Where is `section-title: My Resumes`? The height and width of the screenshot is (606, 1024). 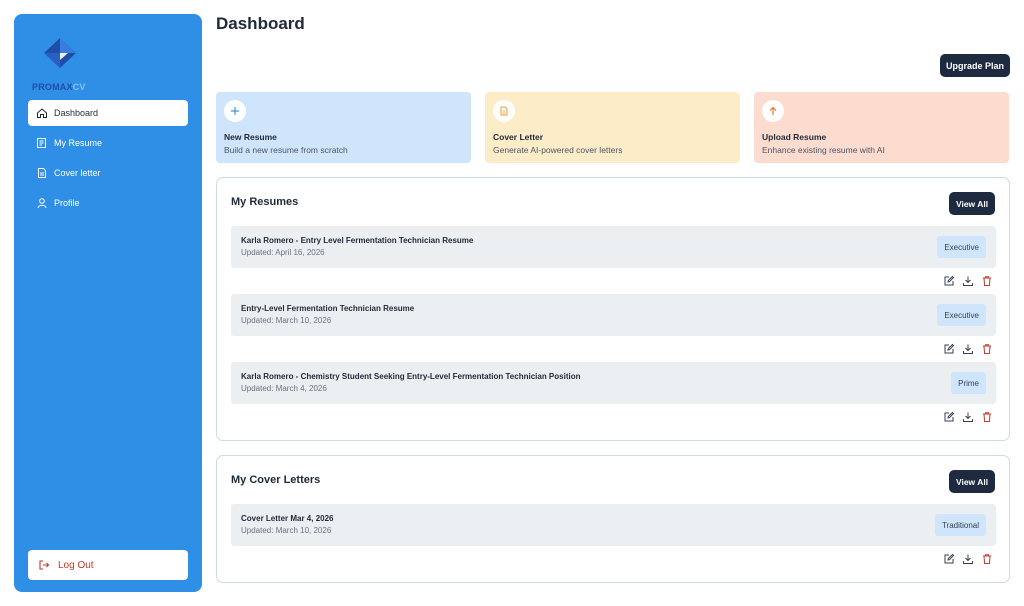 section-title: My Resumes is located at coordinates (265, 202).